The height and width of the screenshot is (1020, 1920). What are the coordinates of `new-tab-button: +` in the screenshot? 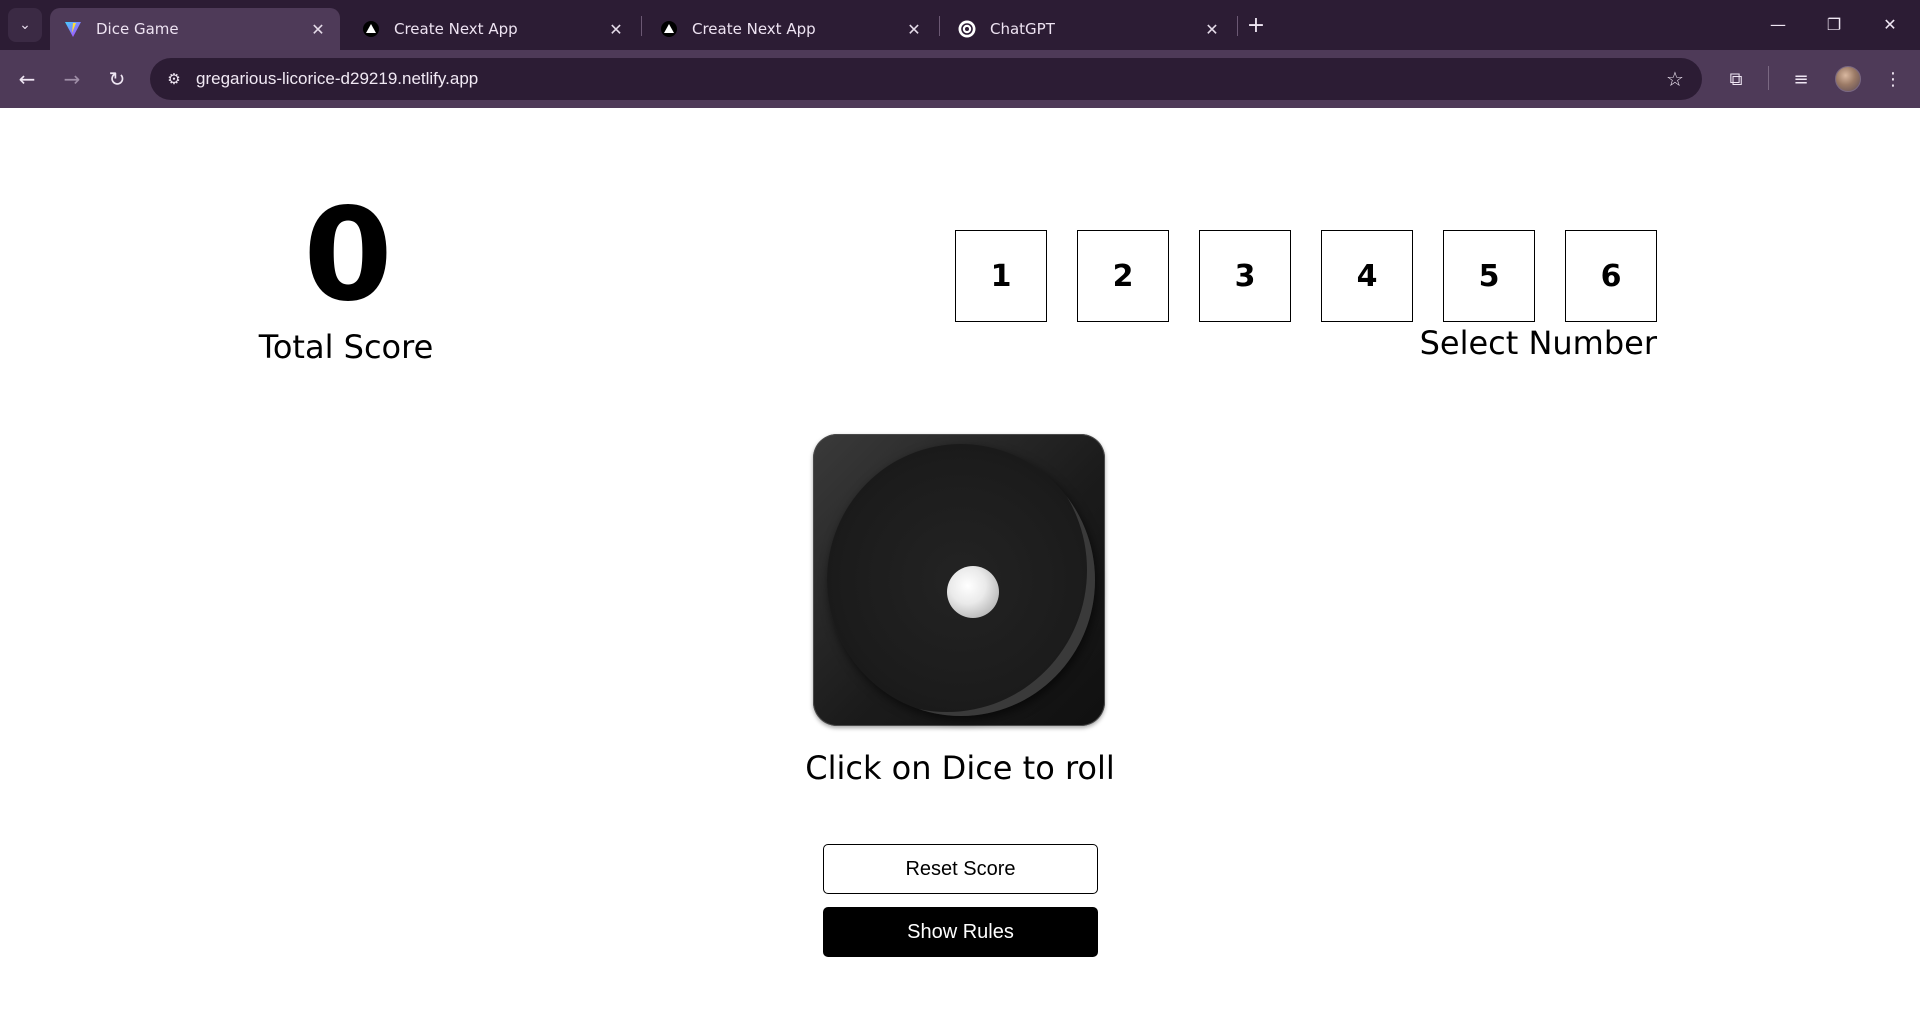 It's located at (1256, 25).